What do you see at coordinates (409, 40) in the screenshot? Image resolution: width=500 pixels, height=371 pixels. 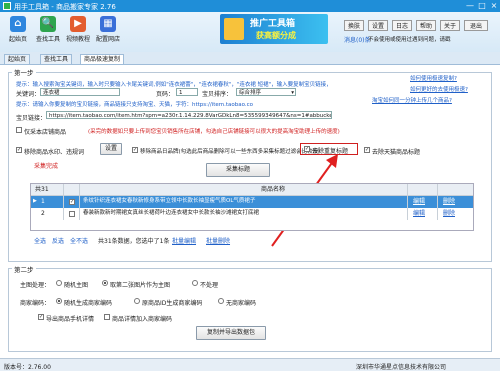 I see `message-note: 不会使用或使用过遇到问题，请戳` at bounding box center [409, 40].